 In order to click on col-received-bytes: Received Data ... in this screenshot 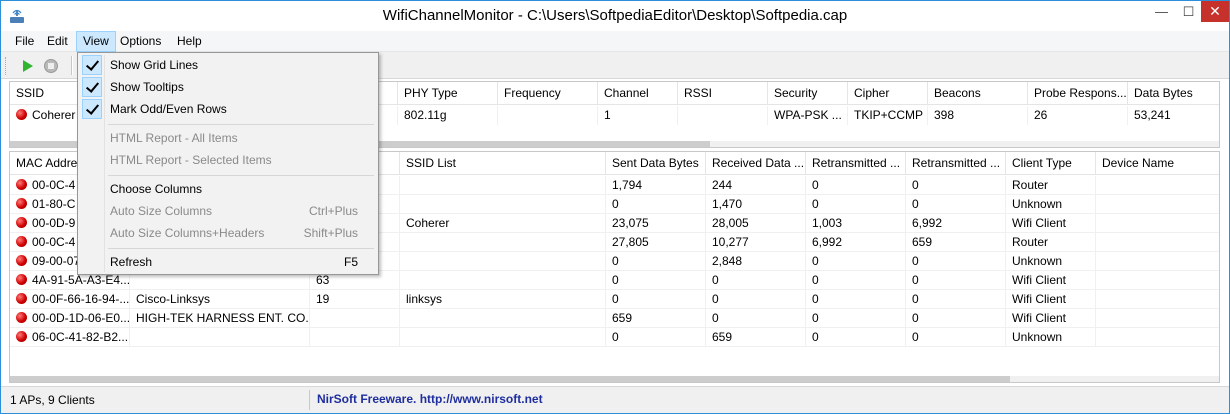, I will do `click(756, 163)`.